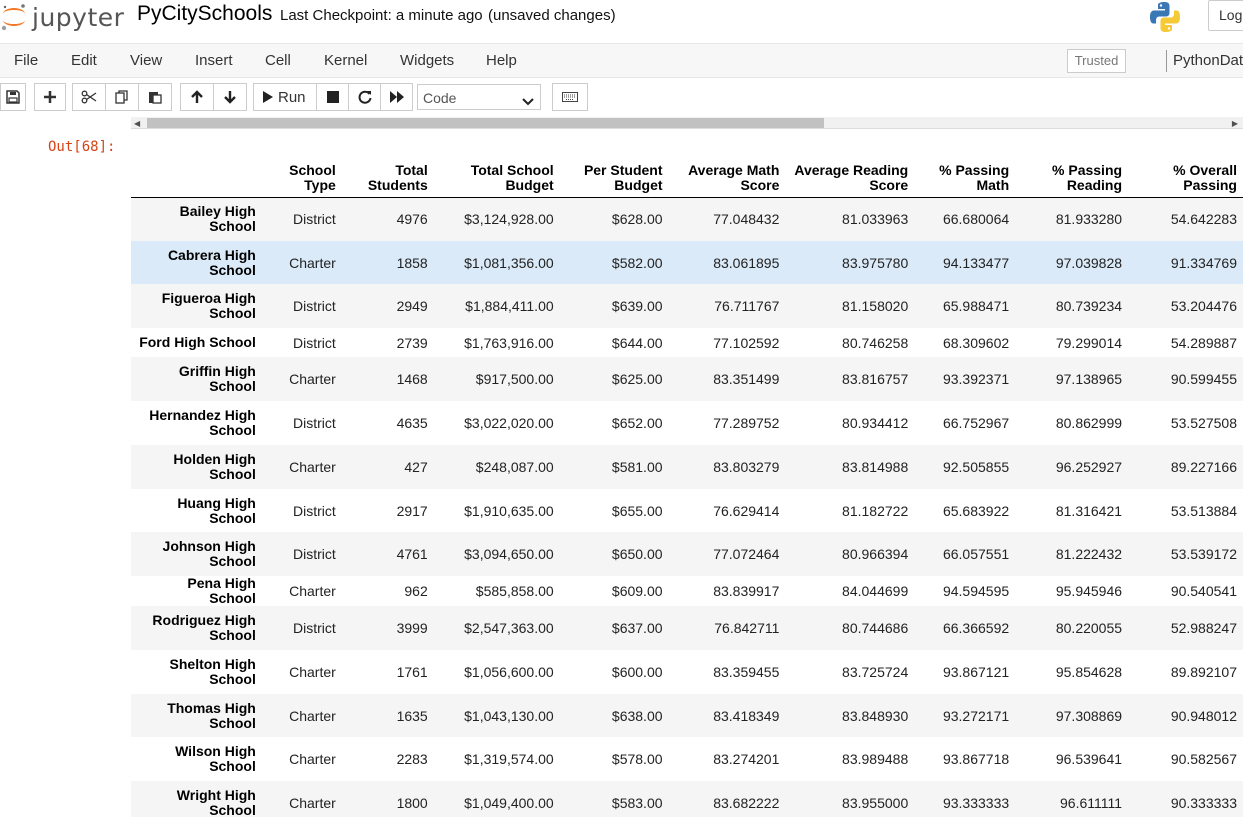 The width and height of the screenshot is (1243, 817). What do you see at coordinates (214, 60) in the screenshot?
I see `menu-insert: Insert` at bounding box center [214, 60].